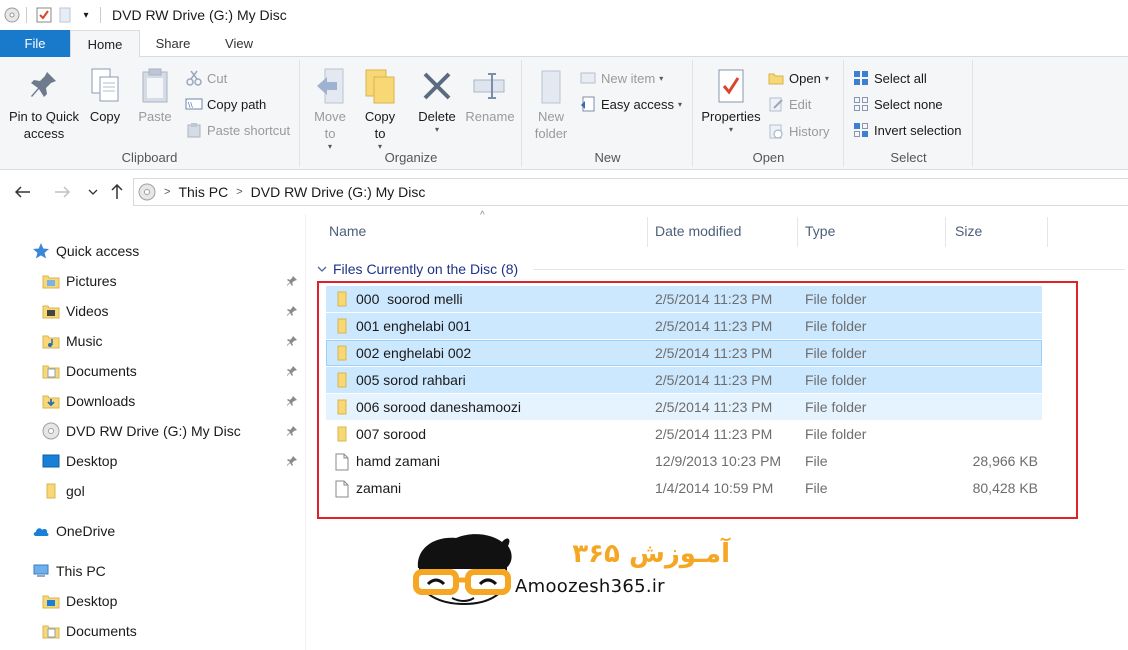 The image size is (1128, 650). Describe the element at coordinates (73, 531) in the screenshot. I see `nav-onedrive: OneDrive` at that location.